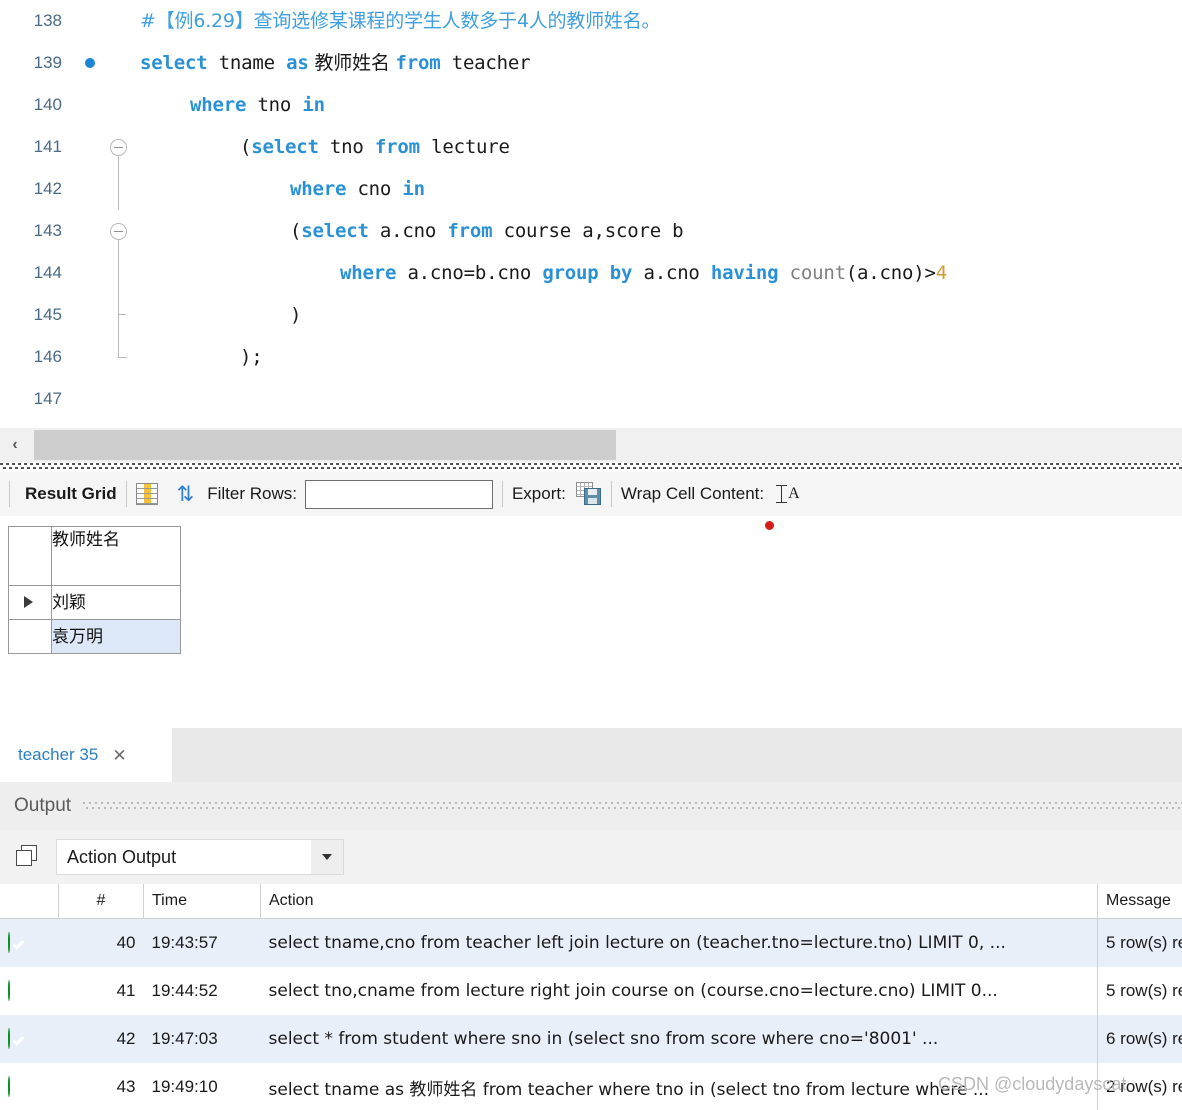  I want to click on wrap-cell-content-button: A, so click(788, 494).